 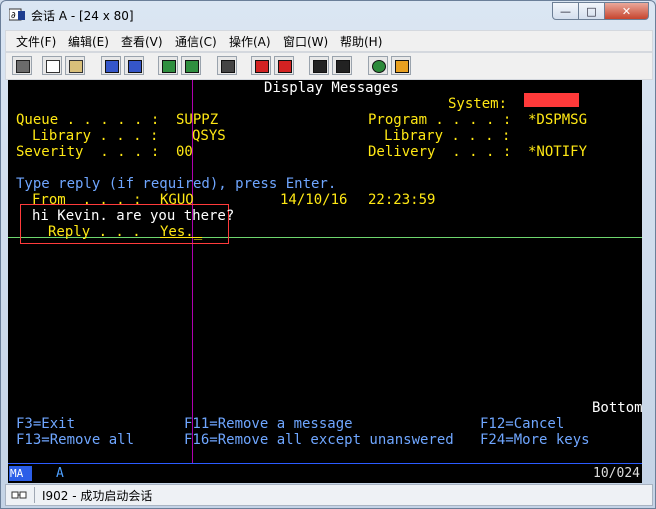 What do you see at coordinates (284, 65) in the screenshot?
I see `stop-macro-icon` at bounding box center [284, 65].